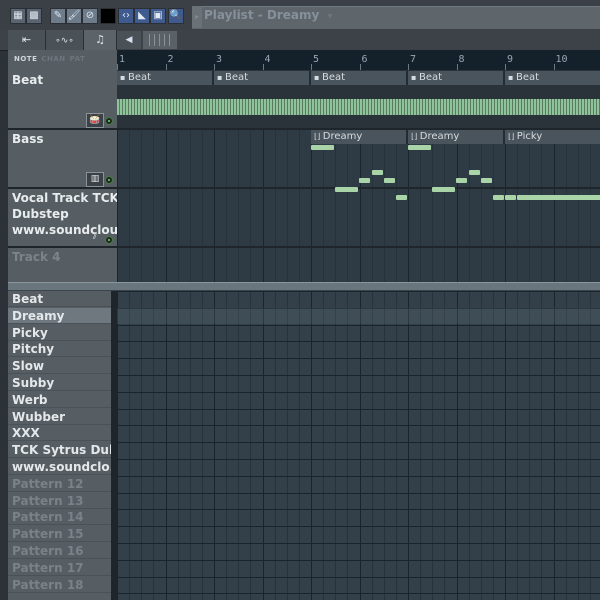  I want to click on mute-tool-icon, so click(108, 16).